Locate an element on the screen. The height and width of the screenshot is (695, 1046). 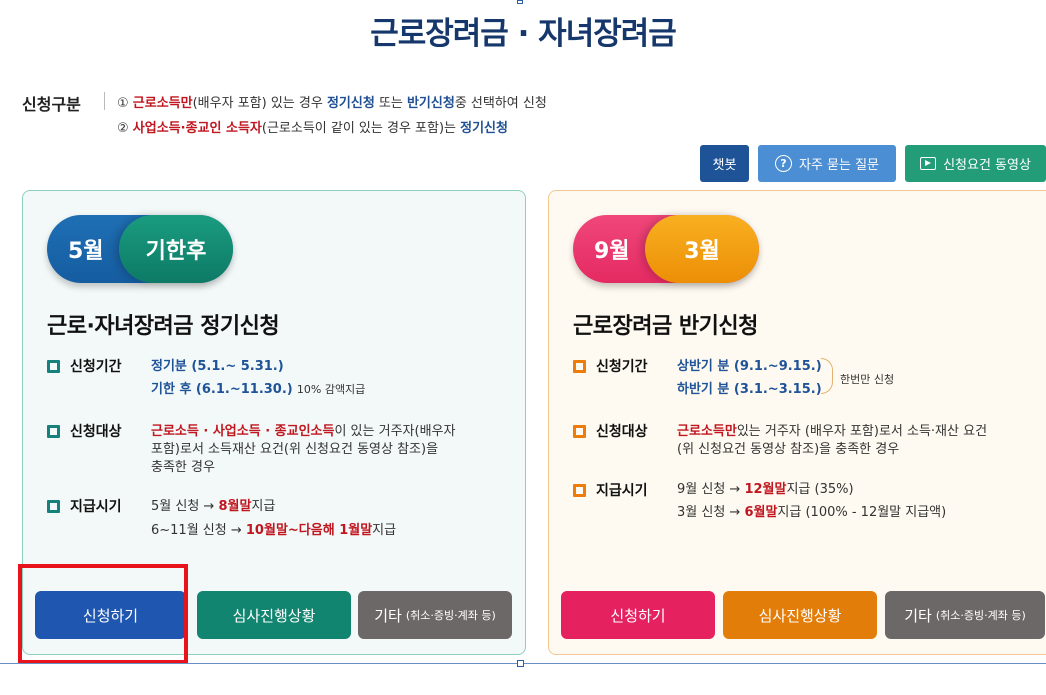
half-period-pill: 9월 3월 is located at coordinates (666, 249).